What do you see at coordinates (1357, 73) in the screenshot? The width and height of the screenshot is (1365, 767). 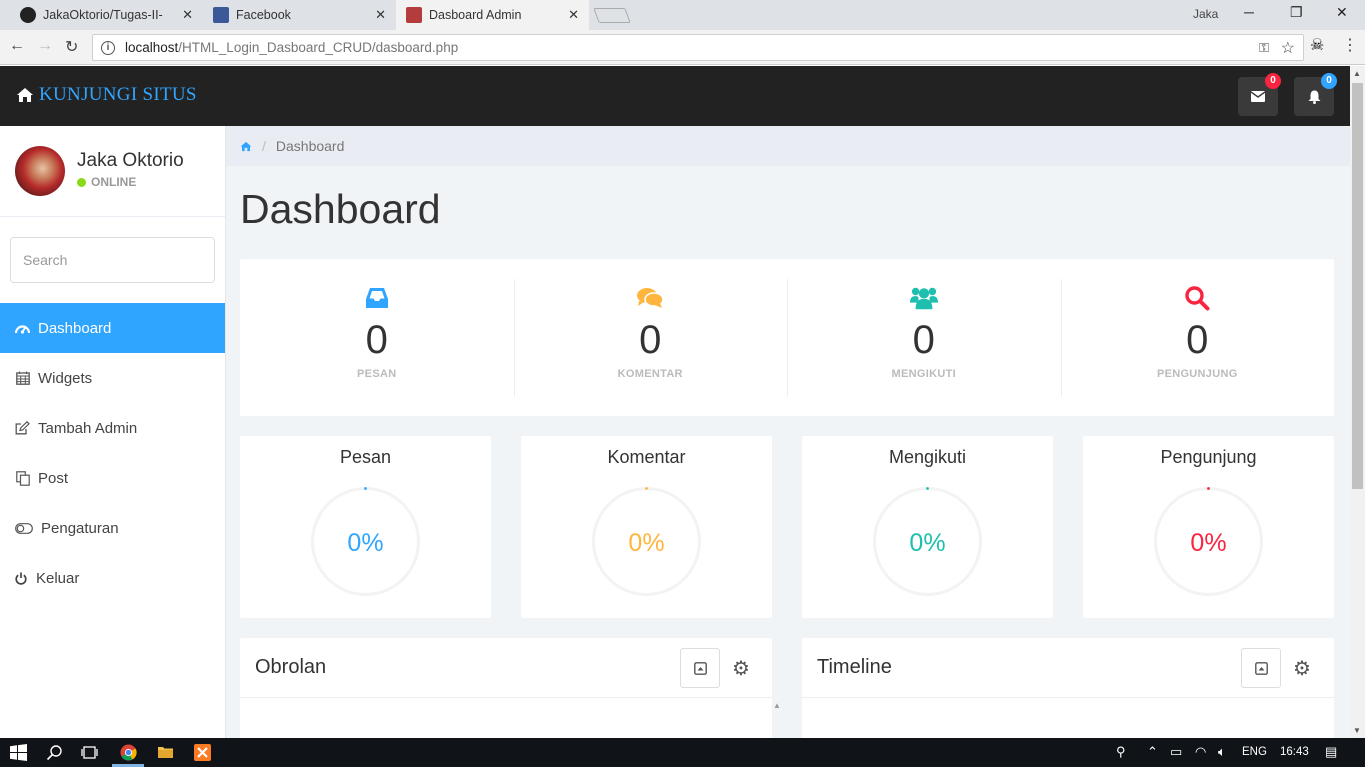 I see `scroll-up-icon: ▲` at bounding box center [1357, 73].